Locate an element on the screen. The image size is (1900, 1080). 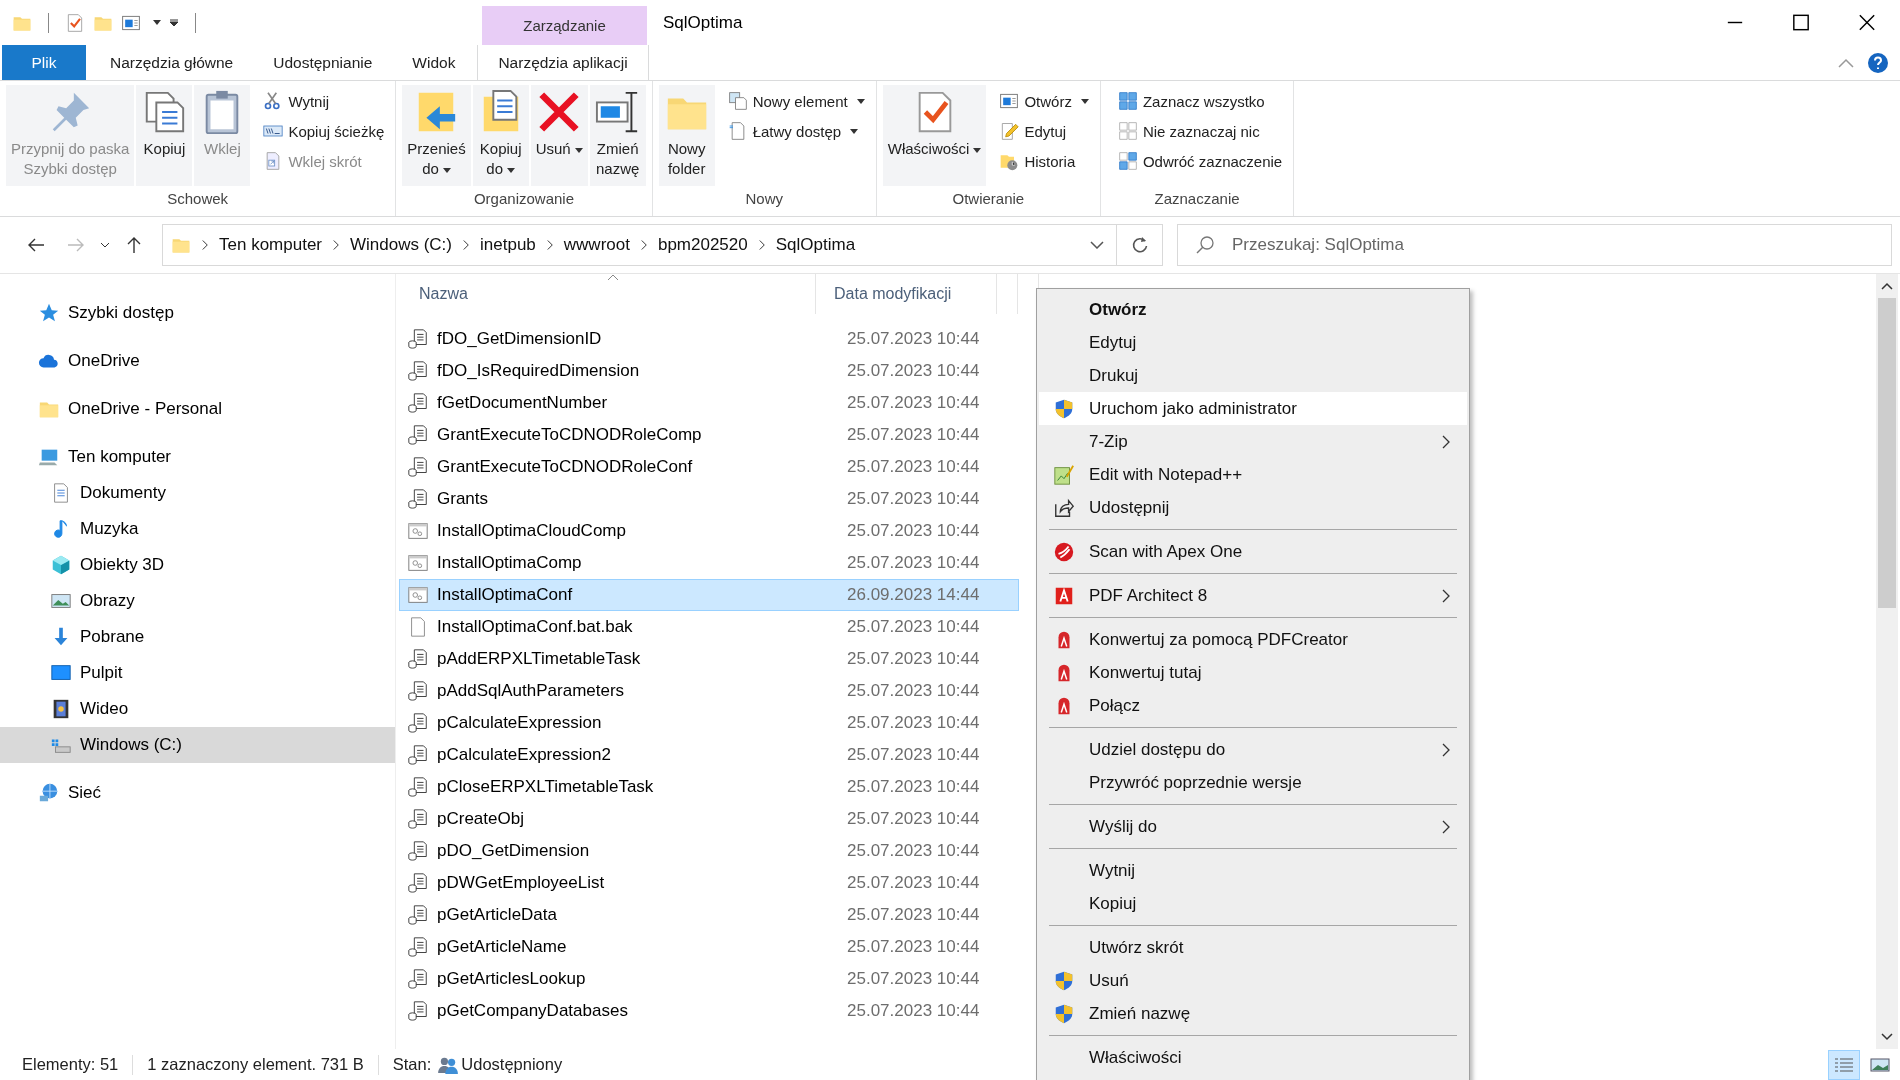
ribbon-button: Historia is located at coordinates (1044, 161).